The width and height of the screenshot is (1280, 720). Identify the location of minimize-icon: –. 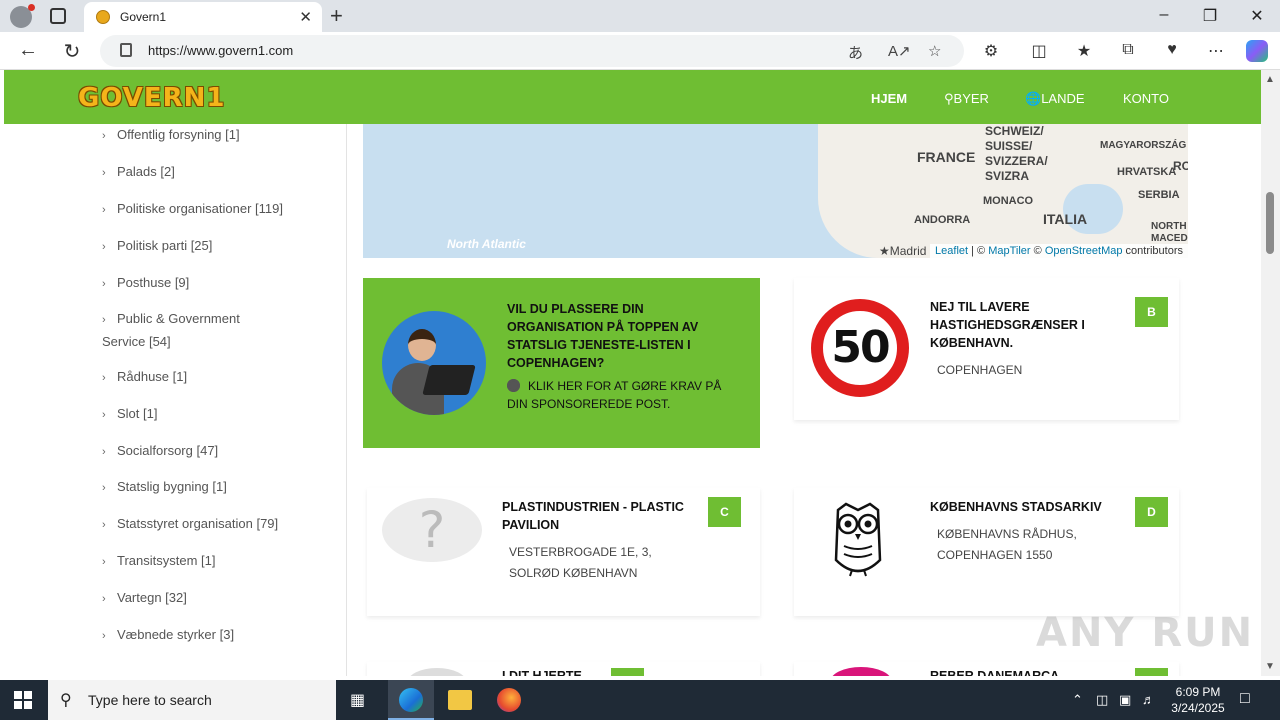
(1164, 15).